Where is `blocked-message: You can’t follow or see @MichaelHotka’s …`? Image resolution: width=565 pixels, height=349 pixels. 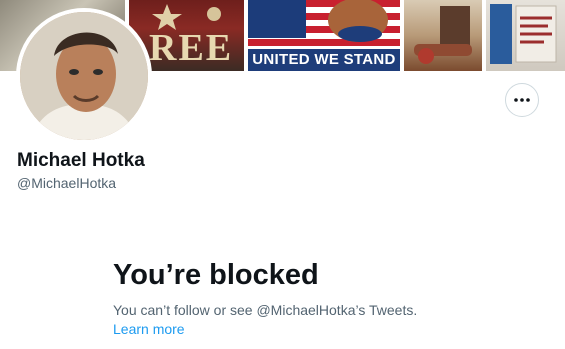
blocked-message: You can’t follow or see @MichaelHotka’s … is located at coordinates (265, 310).